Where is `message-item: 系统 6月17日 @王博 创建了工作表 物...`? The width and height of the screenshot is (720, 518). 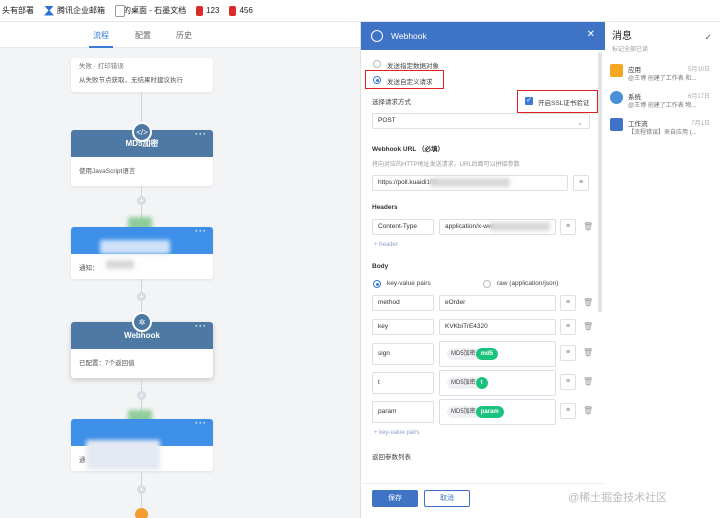 message-item: 系统 6月17日 @王博 创建了工作表 物... is located at coordinates (664, 104).